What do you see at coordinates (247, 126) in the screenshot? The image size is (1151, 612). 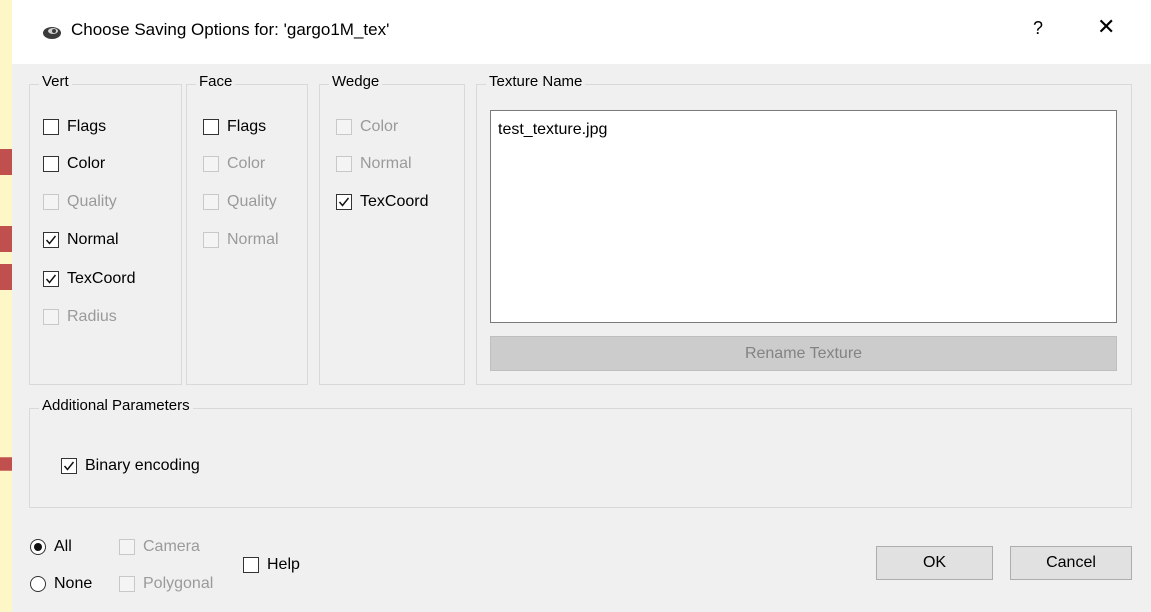 I see `face-flags-label: Flags` at bounding box center [247, 126].